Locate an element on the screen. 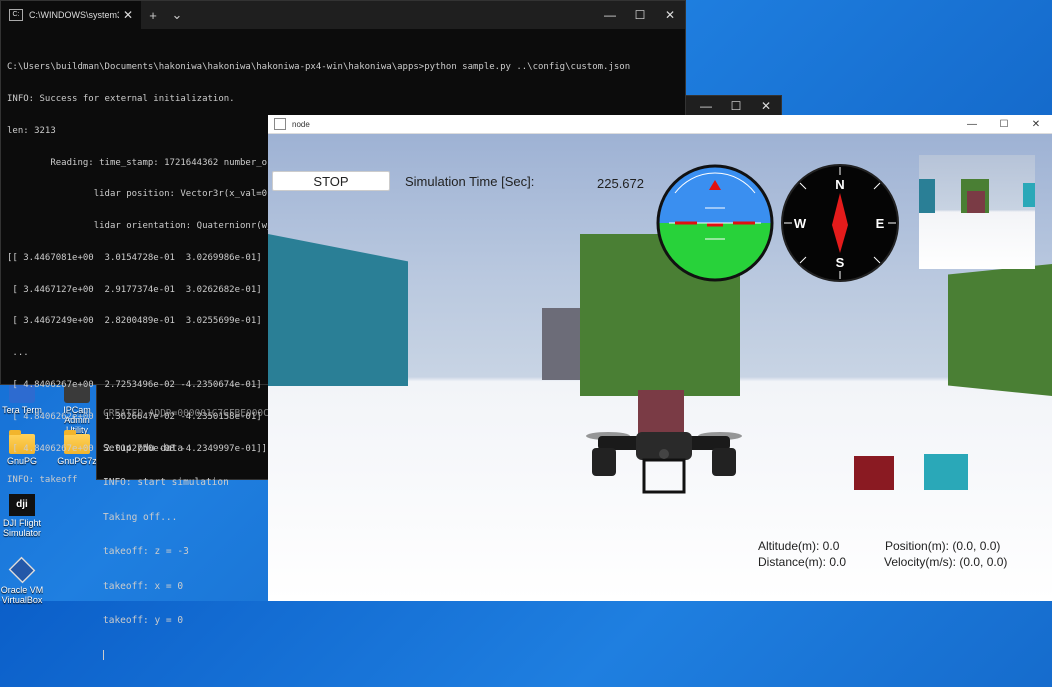 This screenshot has height=687, width=1052. distance-readout: Distance(m): 0.0 is located at coordinates (802, 562).